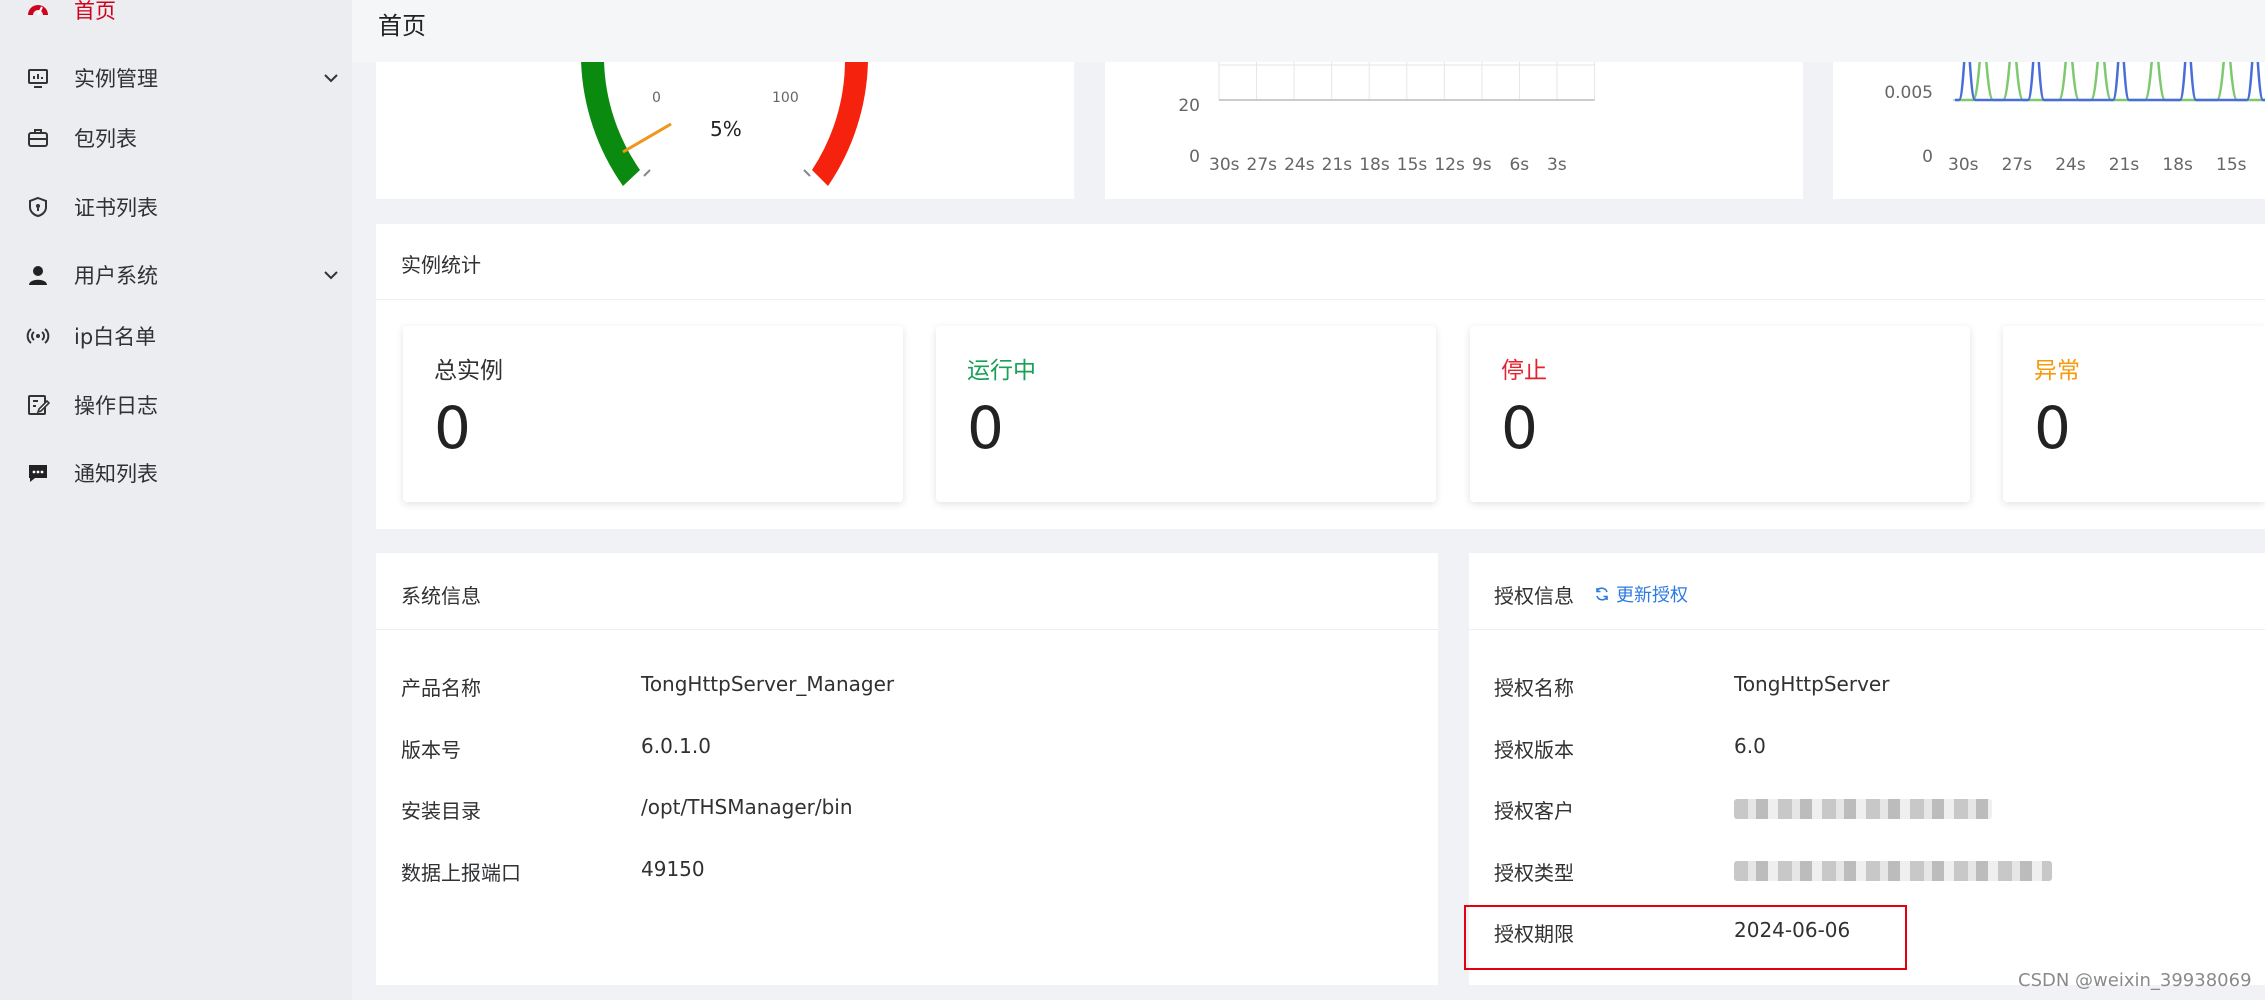 This screenshot has width=2265, height=1000. What do you see at coordinates (1893, 871) in the screenshot?
I see `redacted-type-value` at bounding box center [1893, 871].